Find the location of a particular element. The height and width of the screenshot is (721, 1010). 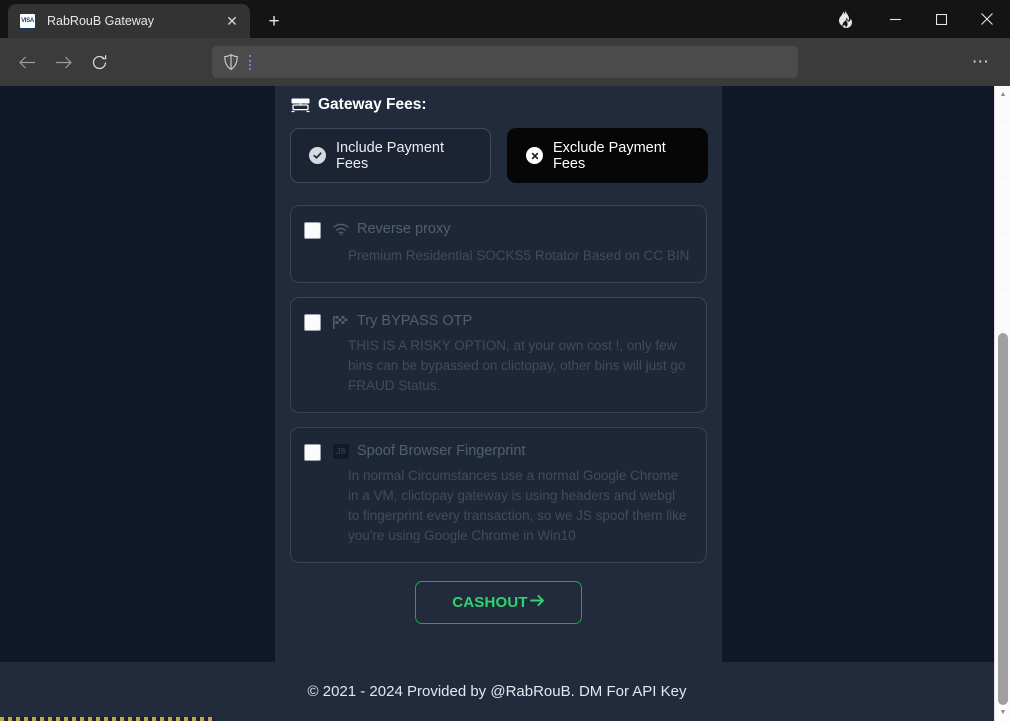

js-badge-icon: JS is located at coordinates (341, 451).